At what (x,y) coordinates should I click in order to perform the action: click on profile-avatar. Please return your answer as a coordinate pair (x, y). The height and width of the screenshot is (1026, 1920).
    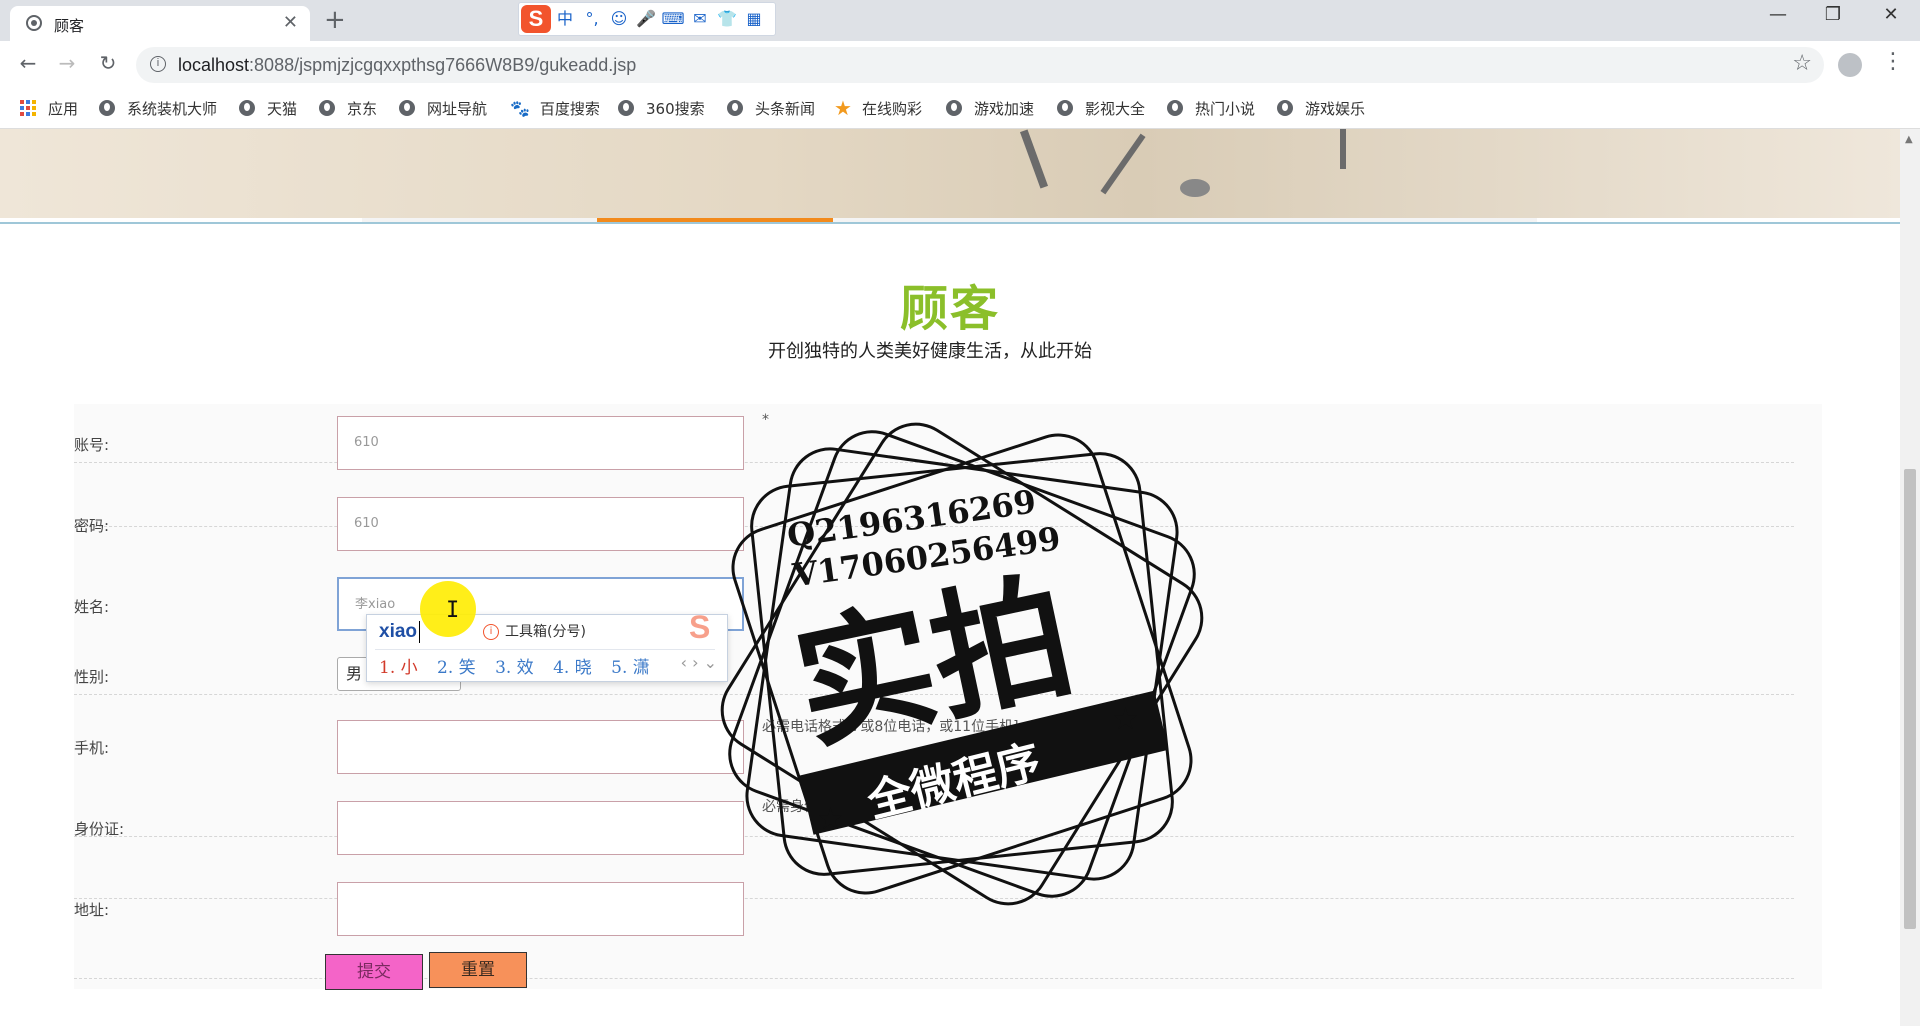
    Looking at the image, I should click on (1850, 65).